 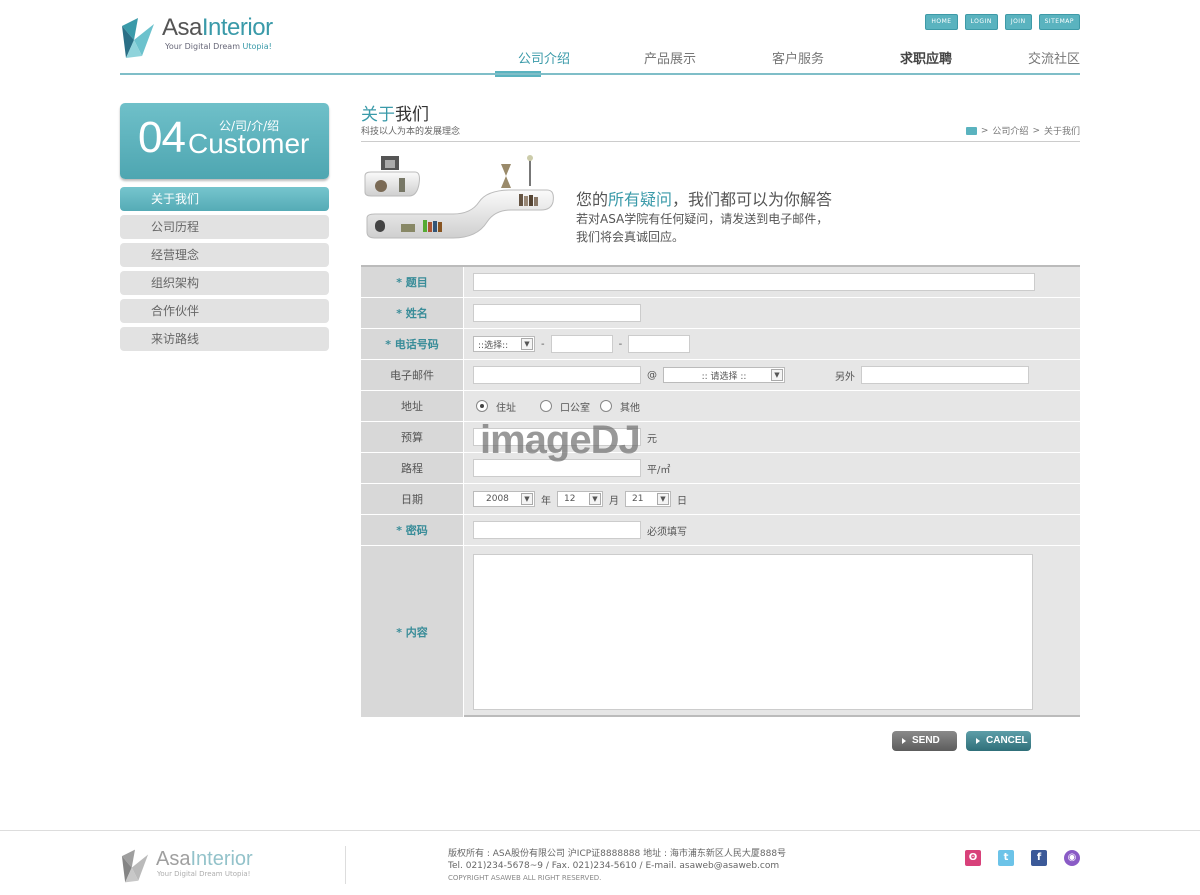 What do you see at coordinates (720, 141) in the screenshot?
I see `title-divider` at bounding box center [720, 141].